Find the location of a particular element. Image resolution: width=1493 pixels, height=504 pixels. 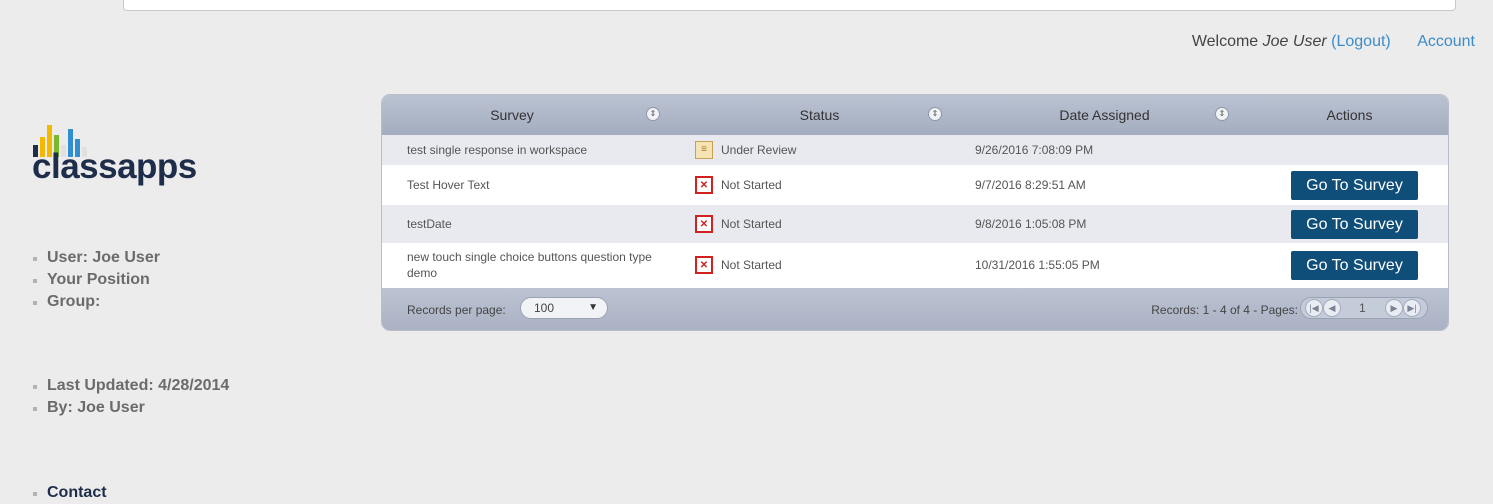

date-assigned-cell: 9/8/2016 1:05:08 PM is located at coordinates (1031, 224).